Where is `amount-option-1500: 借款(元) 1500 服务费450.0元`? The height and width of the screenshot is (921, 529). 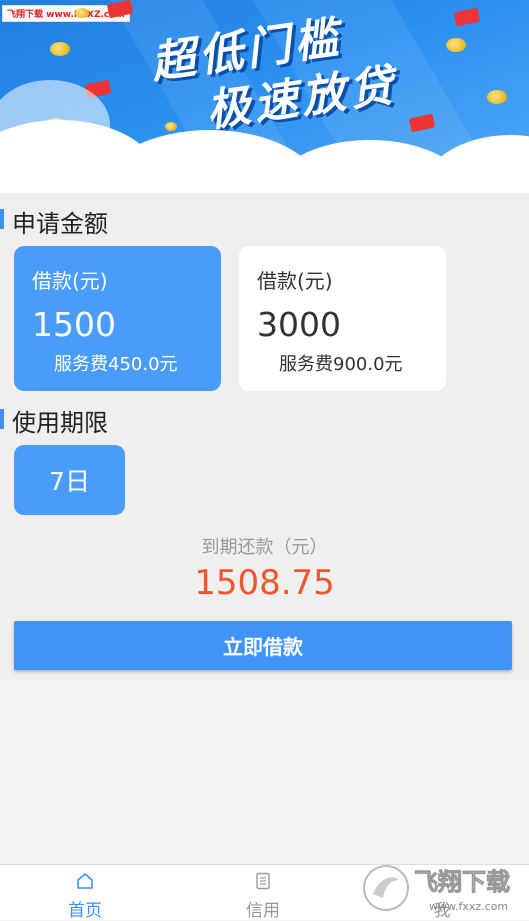
amount-option-1500: 借款(元) 1500 服务费450.0元 is located at coordinates (117, 318).